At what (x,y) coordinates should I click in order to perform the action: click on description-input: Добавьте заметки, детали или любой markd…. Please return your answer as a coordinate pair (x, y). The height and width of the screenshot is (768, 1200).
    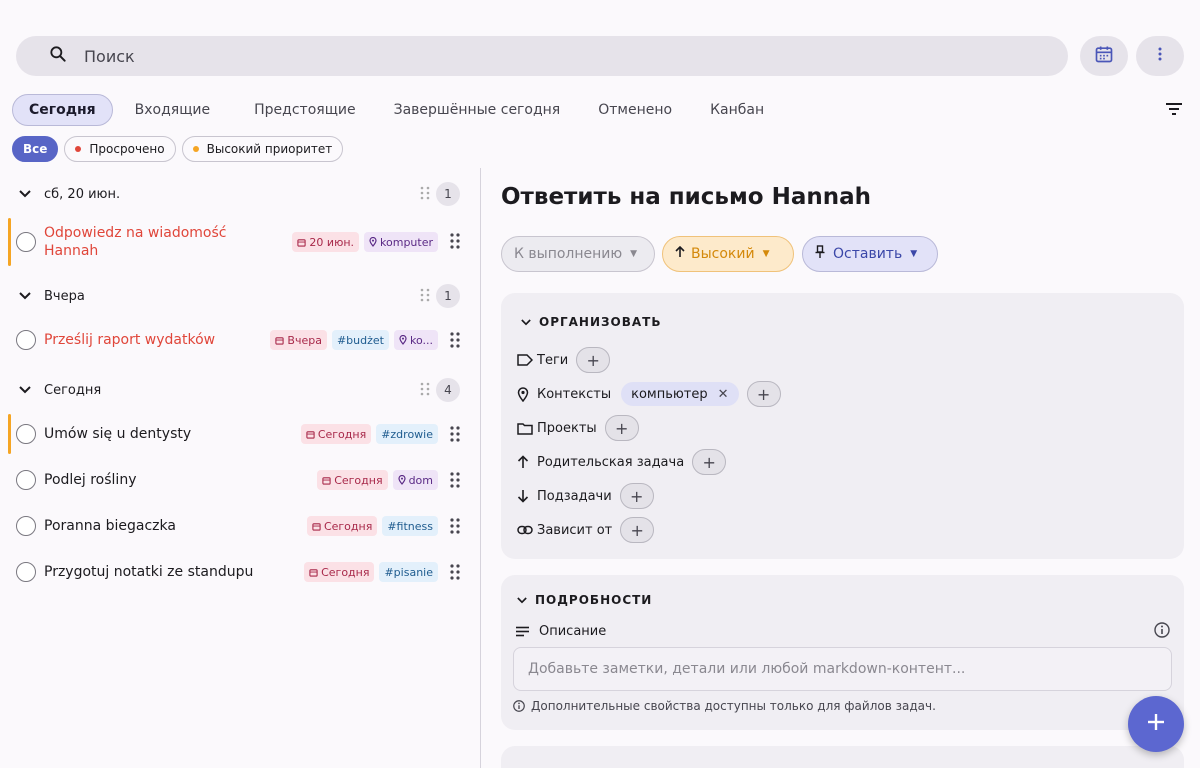
    Looking at the image, I should click on (842, 669).